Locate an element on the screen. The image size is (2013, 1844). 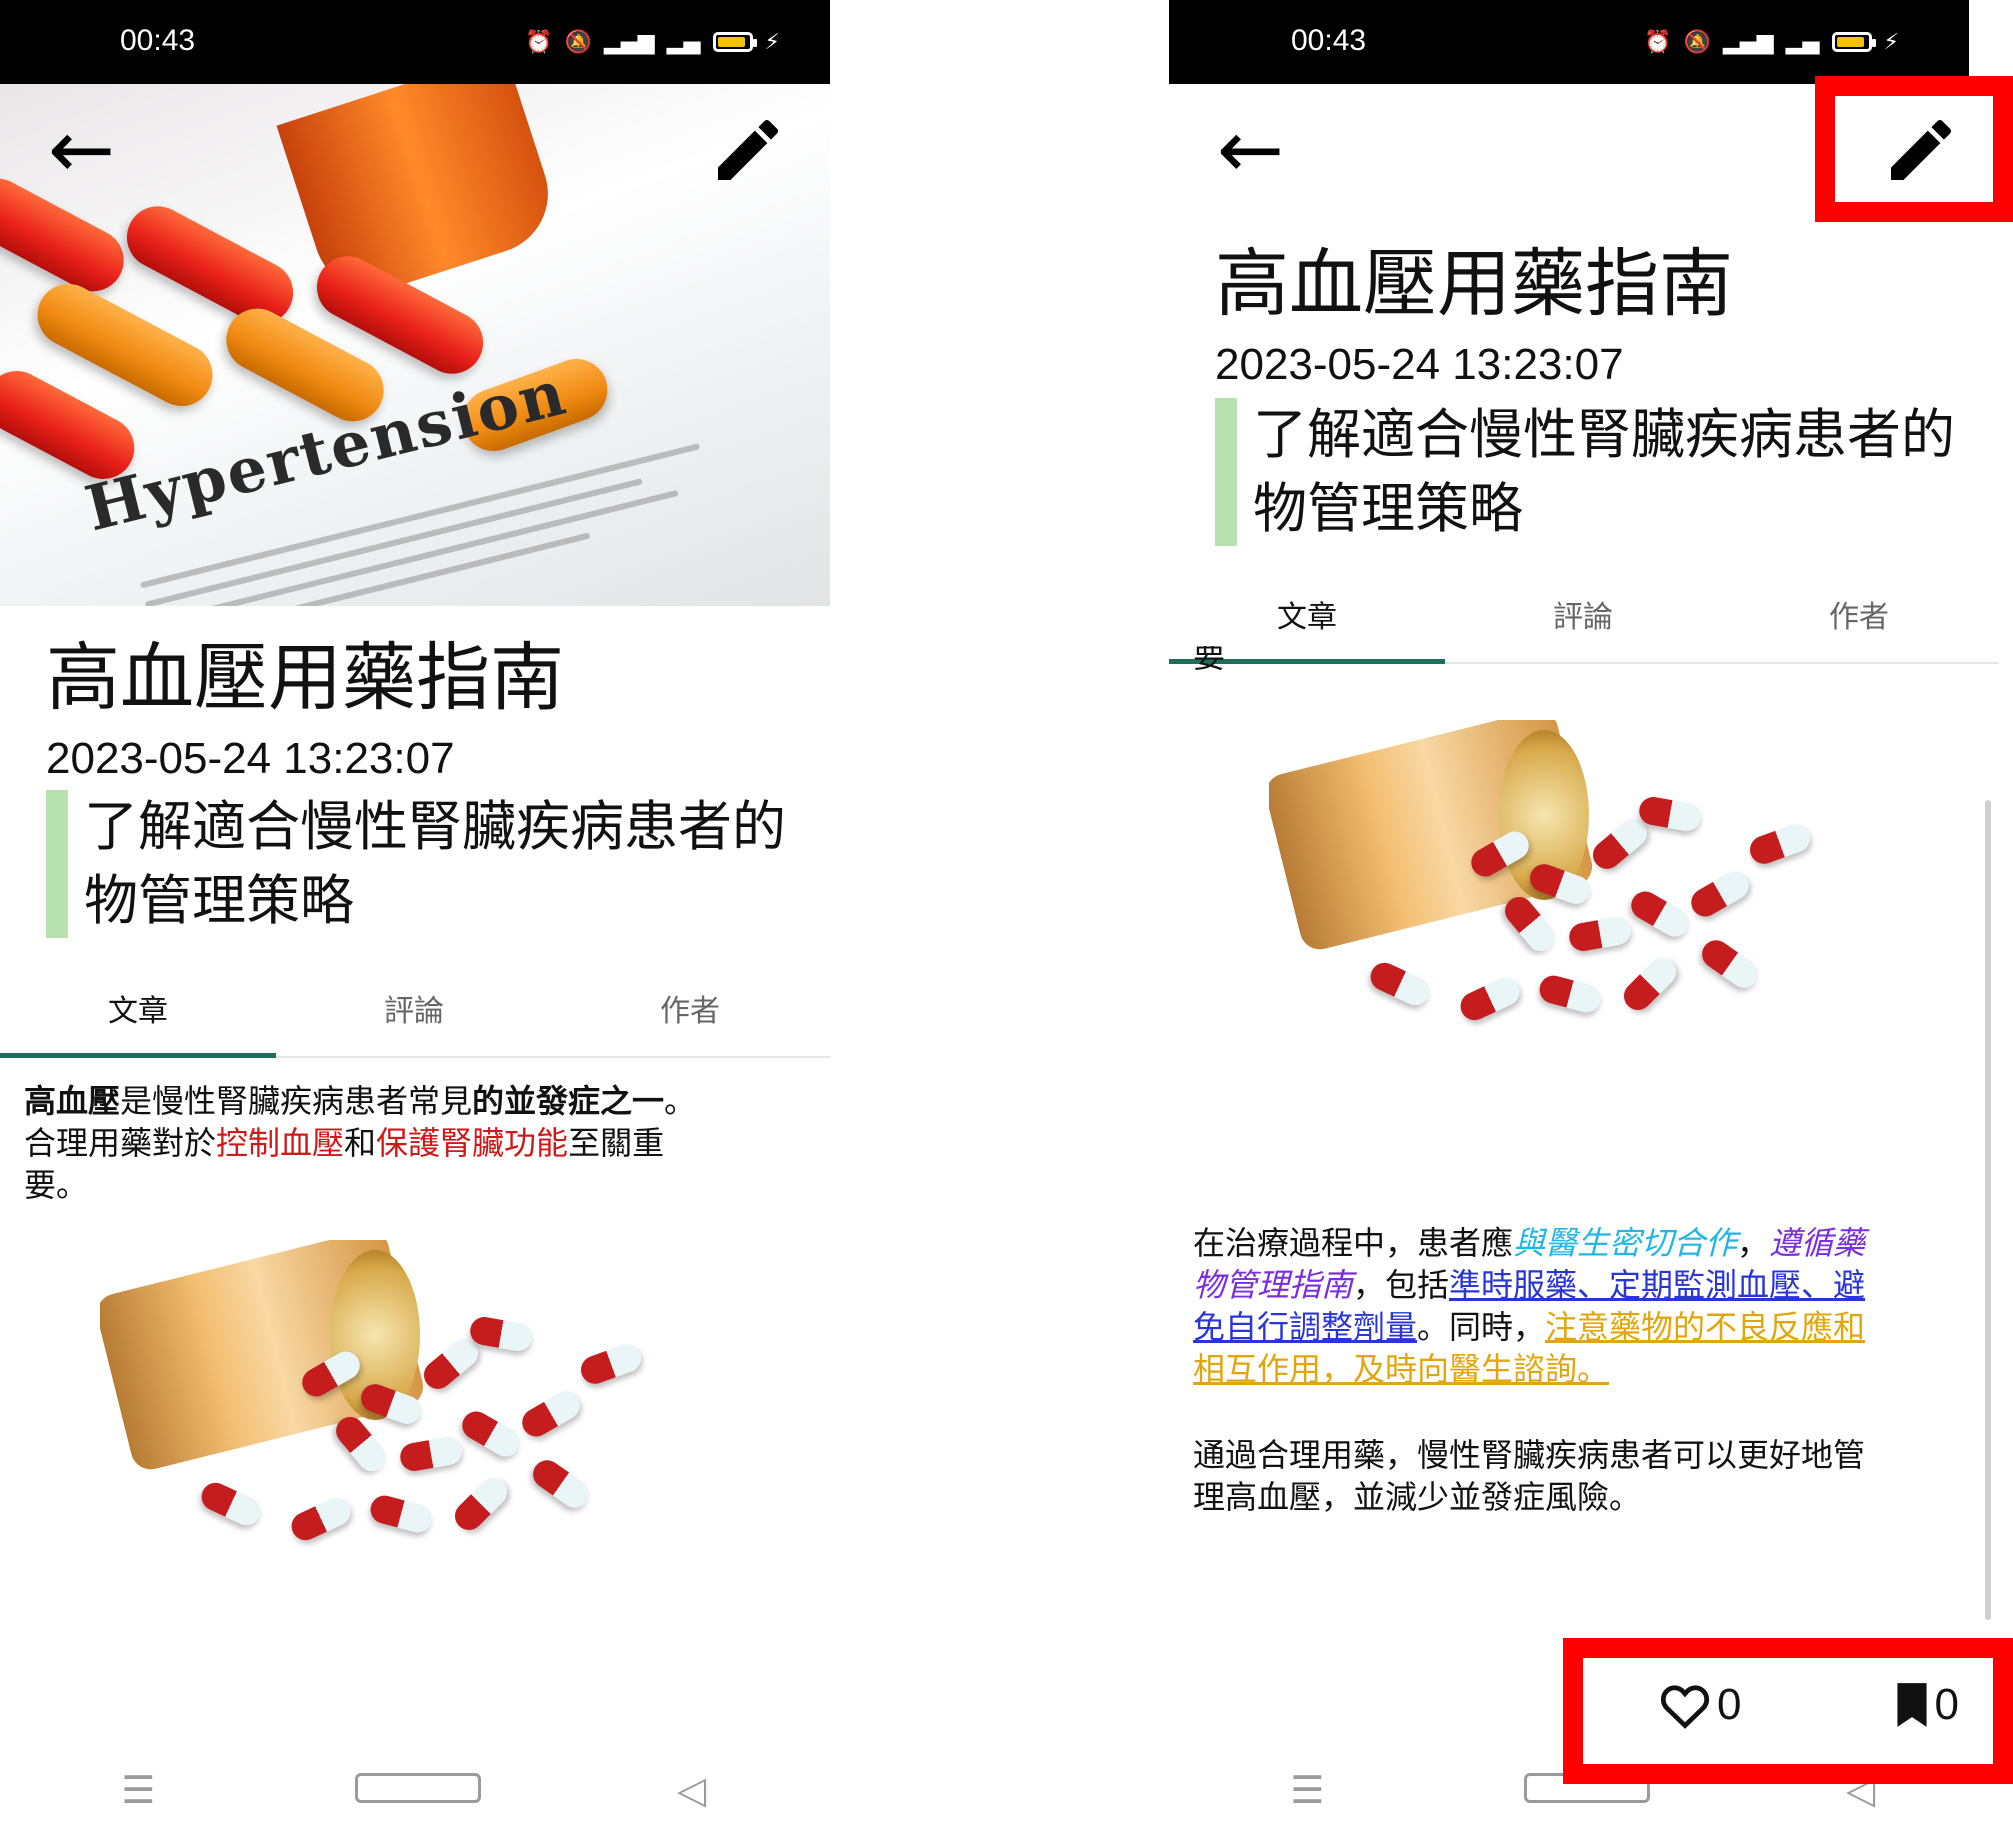
bookmark-icon is located at coordinates (1911, 1705).